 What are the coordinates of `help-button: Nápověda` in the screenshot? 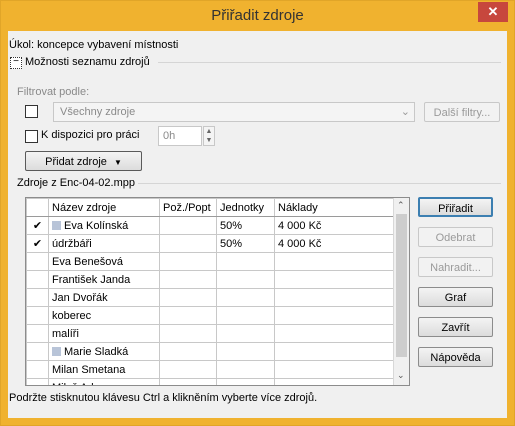 It's located at (455, 357).